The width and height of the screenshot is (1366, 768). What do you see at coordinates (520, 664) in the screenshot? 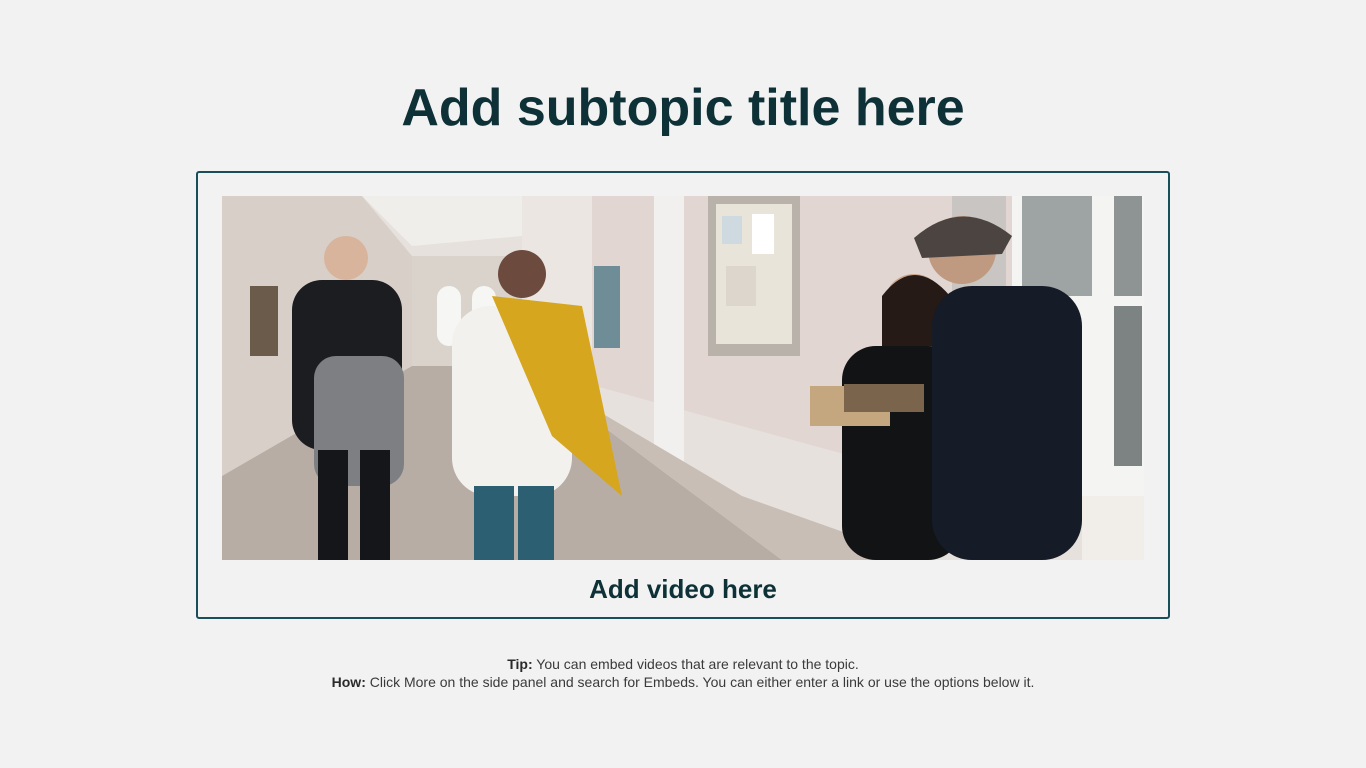
I see `tip-label: Tip:` at bounding box center [520, 664].